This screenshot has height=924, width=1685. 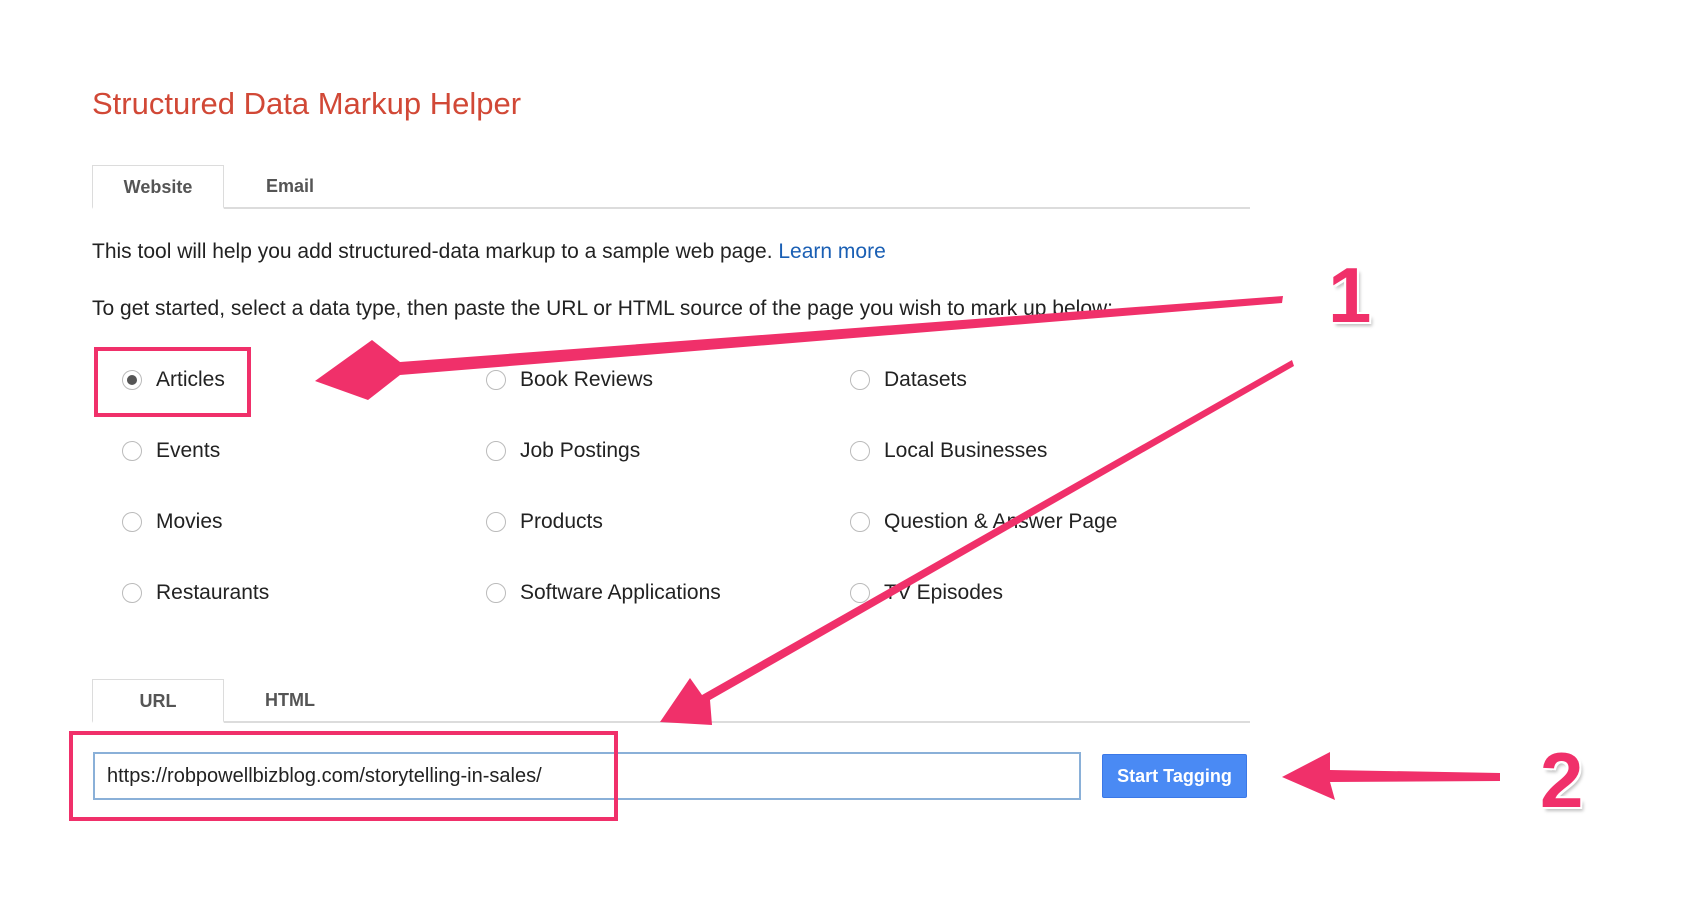 What do you see at coordinates (977, 542) in the screenshot?
I see `arrow-1-to-url-input` at bounding box center [977, 542].